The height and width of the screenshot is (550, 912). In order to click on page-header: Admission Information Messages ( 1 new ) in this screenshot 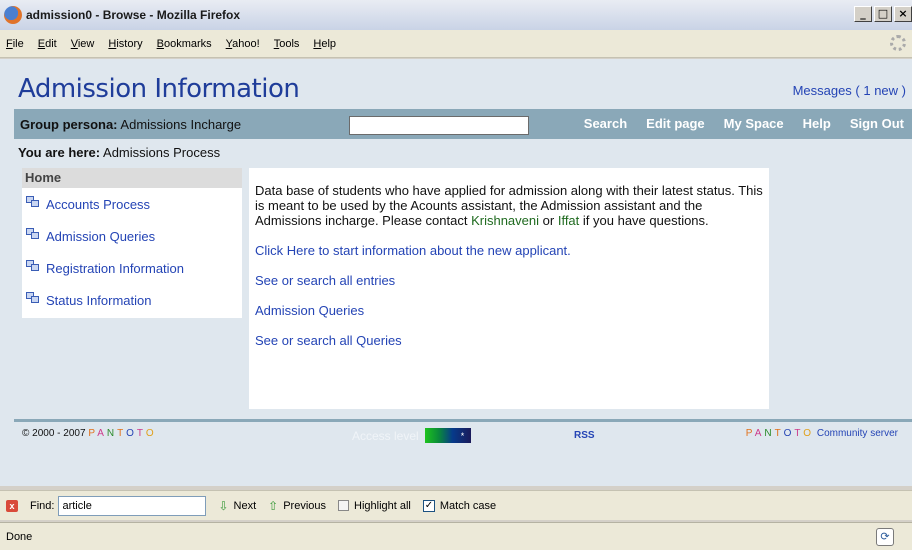, I will do `click(456, 84)`.